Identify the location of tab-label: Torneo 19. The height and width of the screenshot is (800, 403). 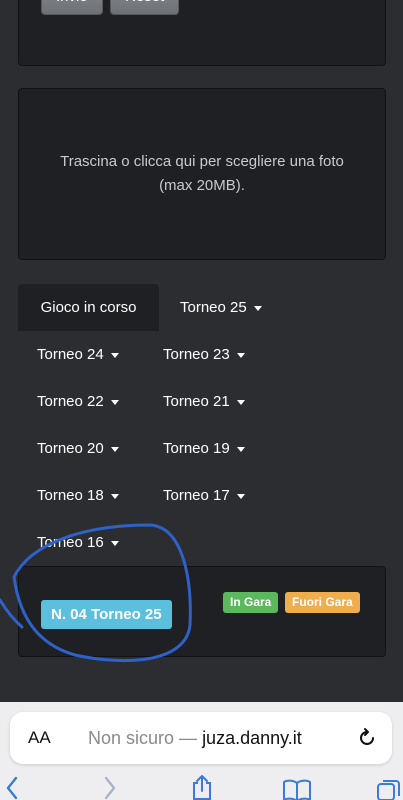
(196, 448).